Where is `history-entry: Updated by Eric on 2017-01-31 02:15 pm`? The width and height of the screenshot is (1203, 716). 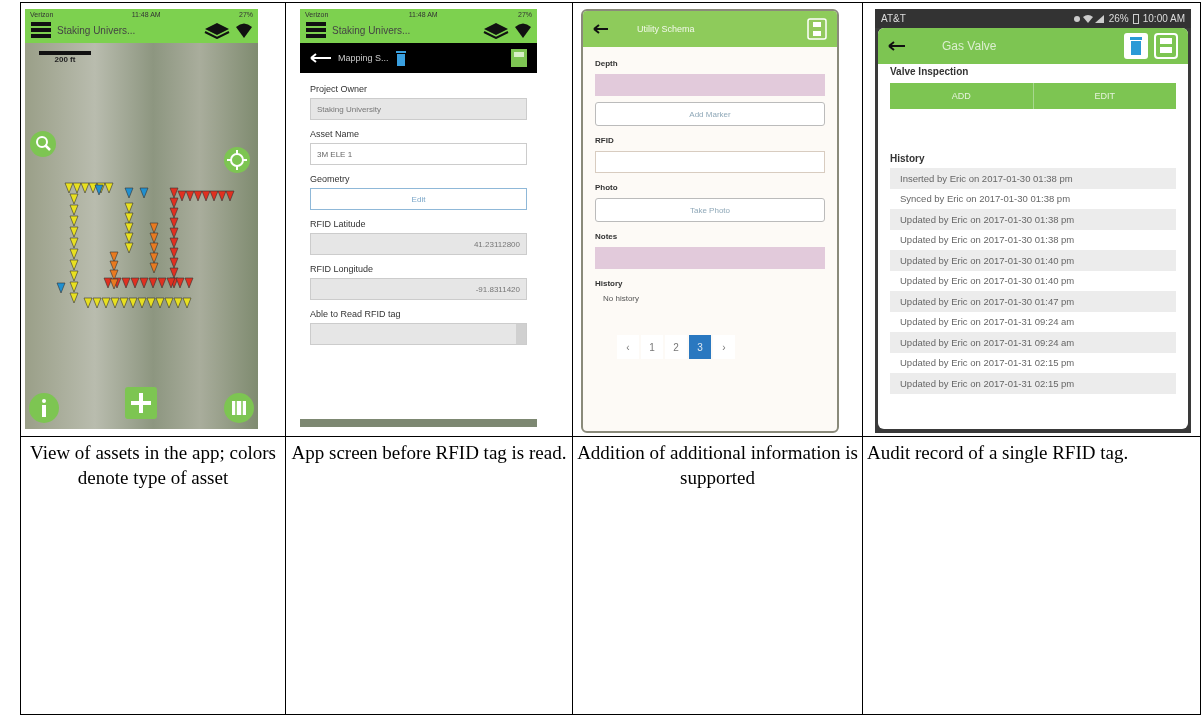
history-entry: Updated by Eric on 2017-01-31 02:15 pm is located at coordinates (1033, 383).